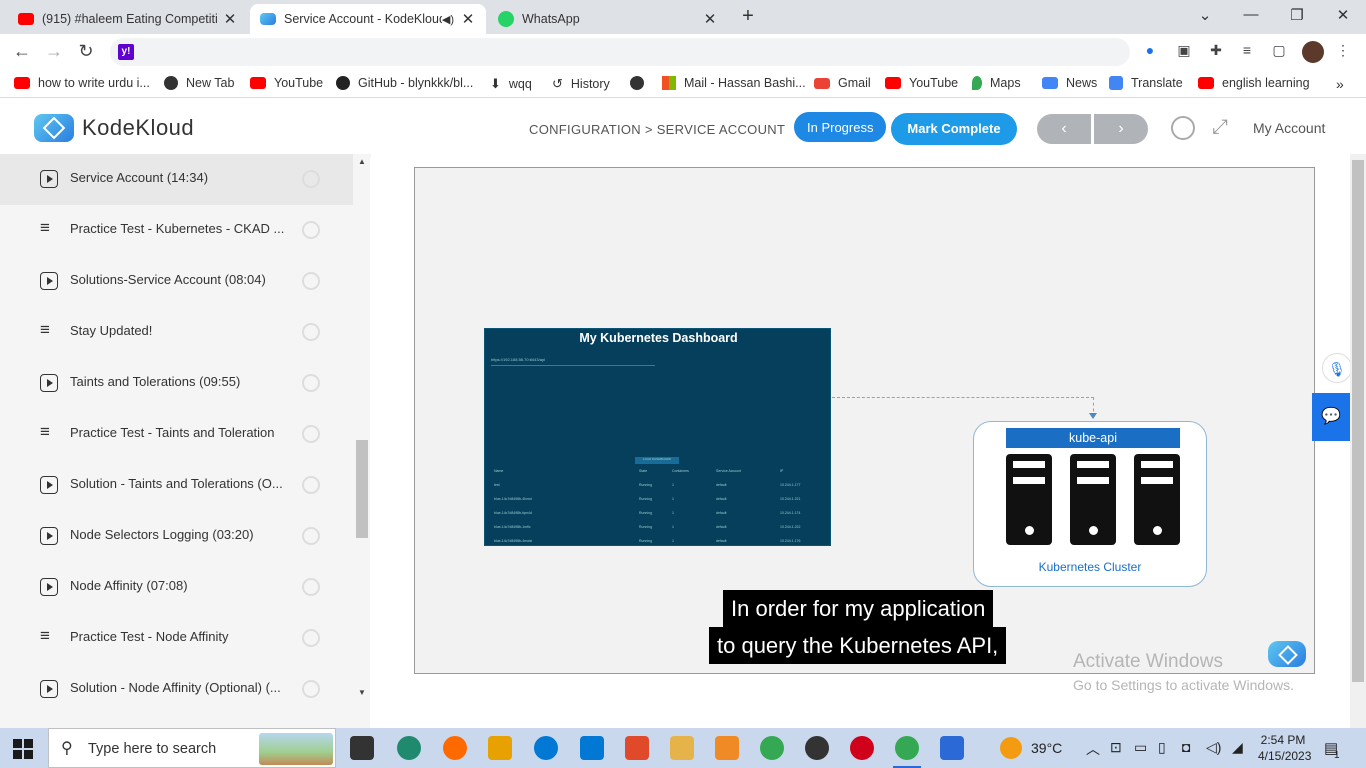  I want to click on tab-search-icon: ⌄, so click(1205, 15).